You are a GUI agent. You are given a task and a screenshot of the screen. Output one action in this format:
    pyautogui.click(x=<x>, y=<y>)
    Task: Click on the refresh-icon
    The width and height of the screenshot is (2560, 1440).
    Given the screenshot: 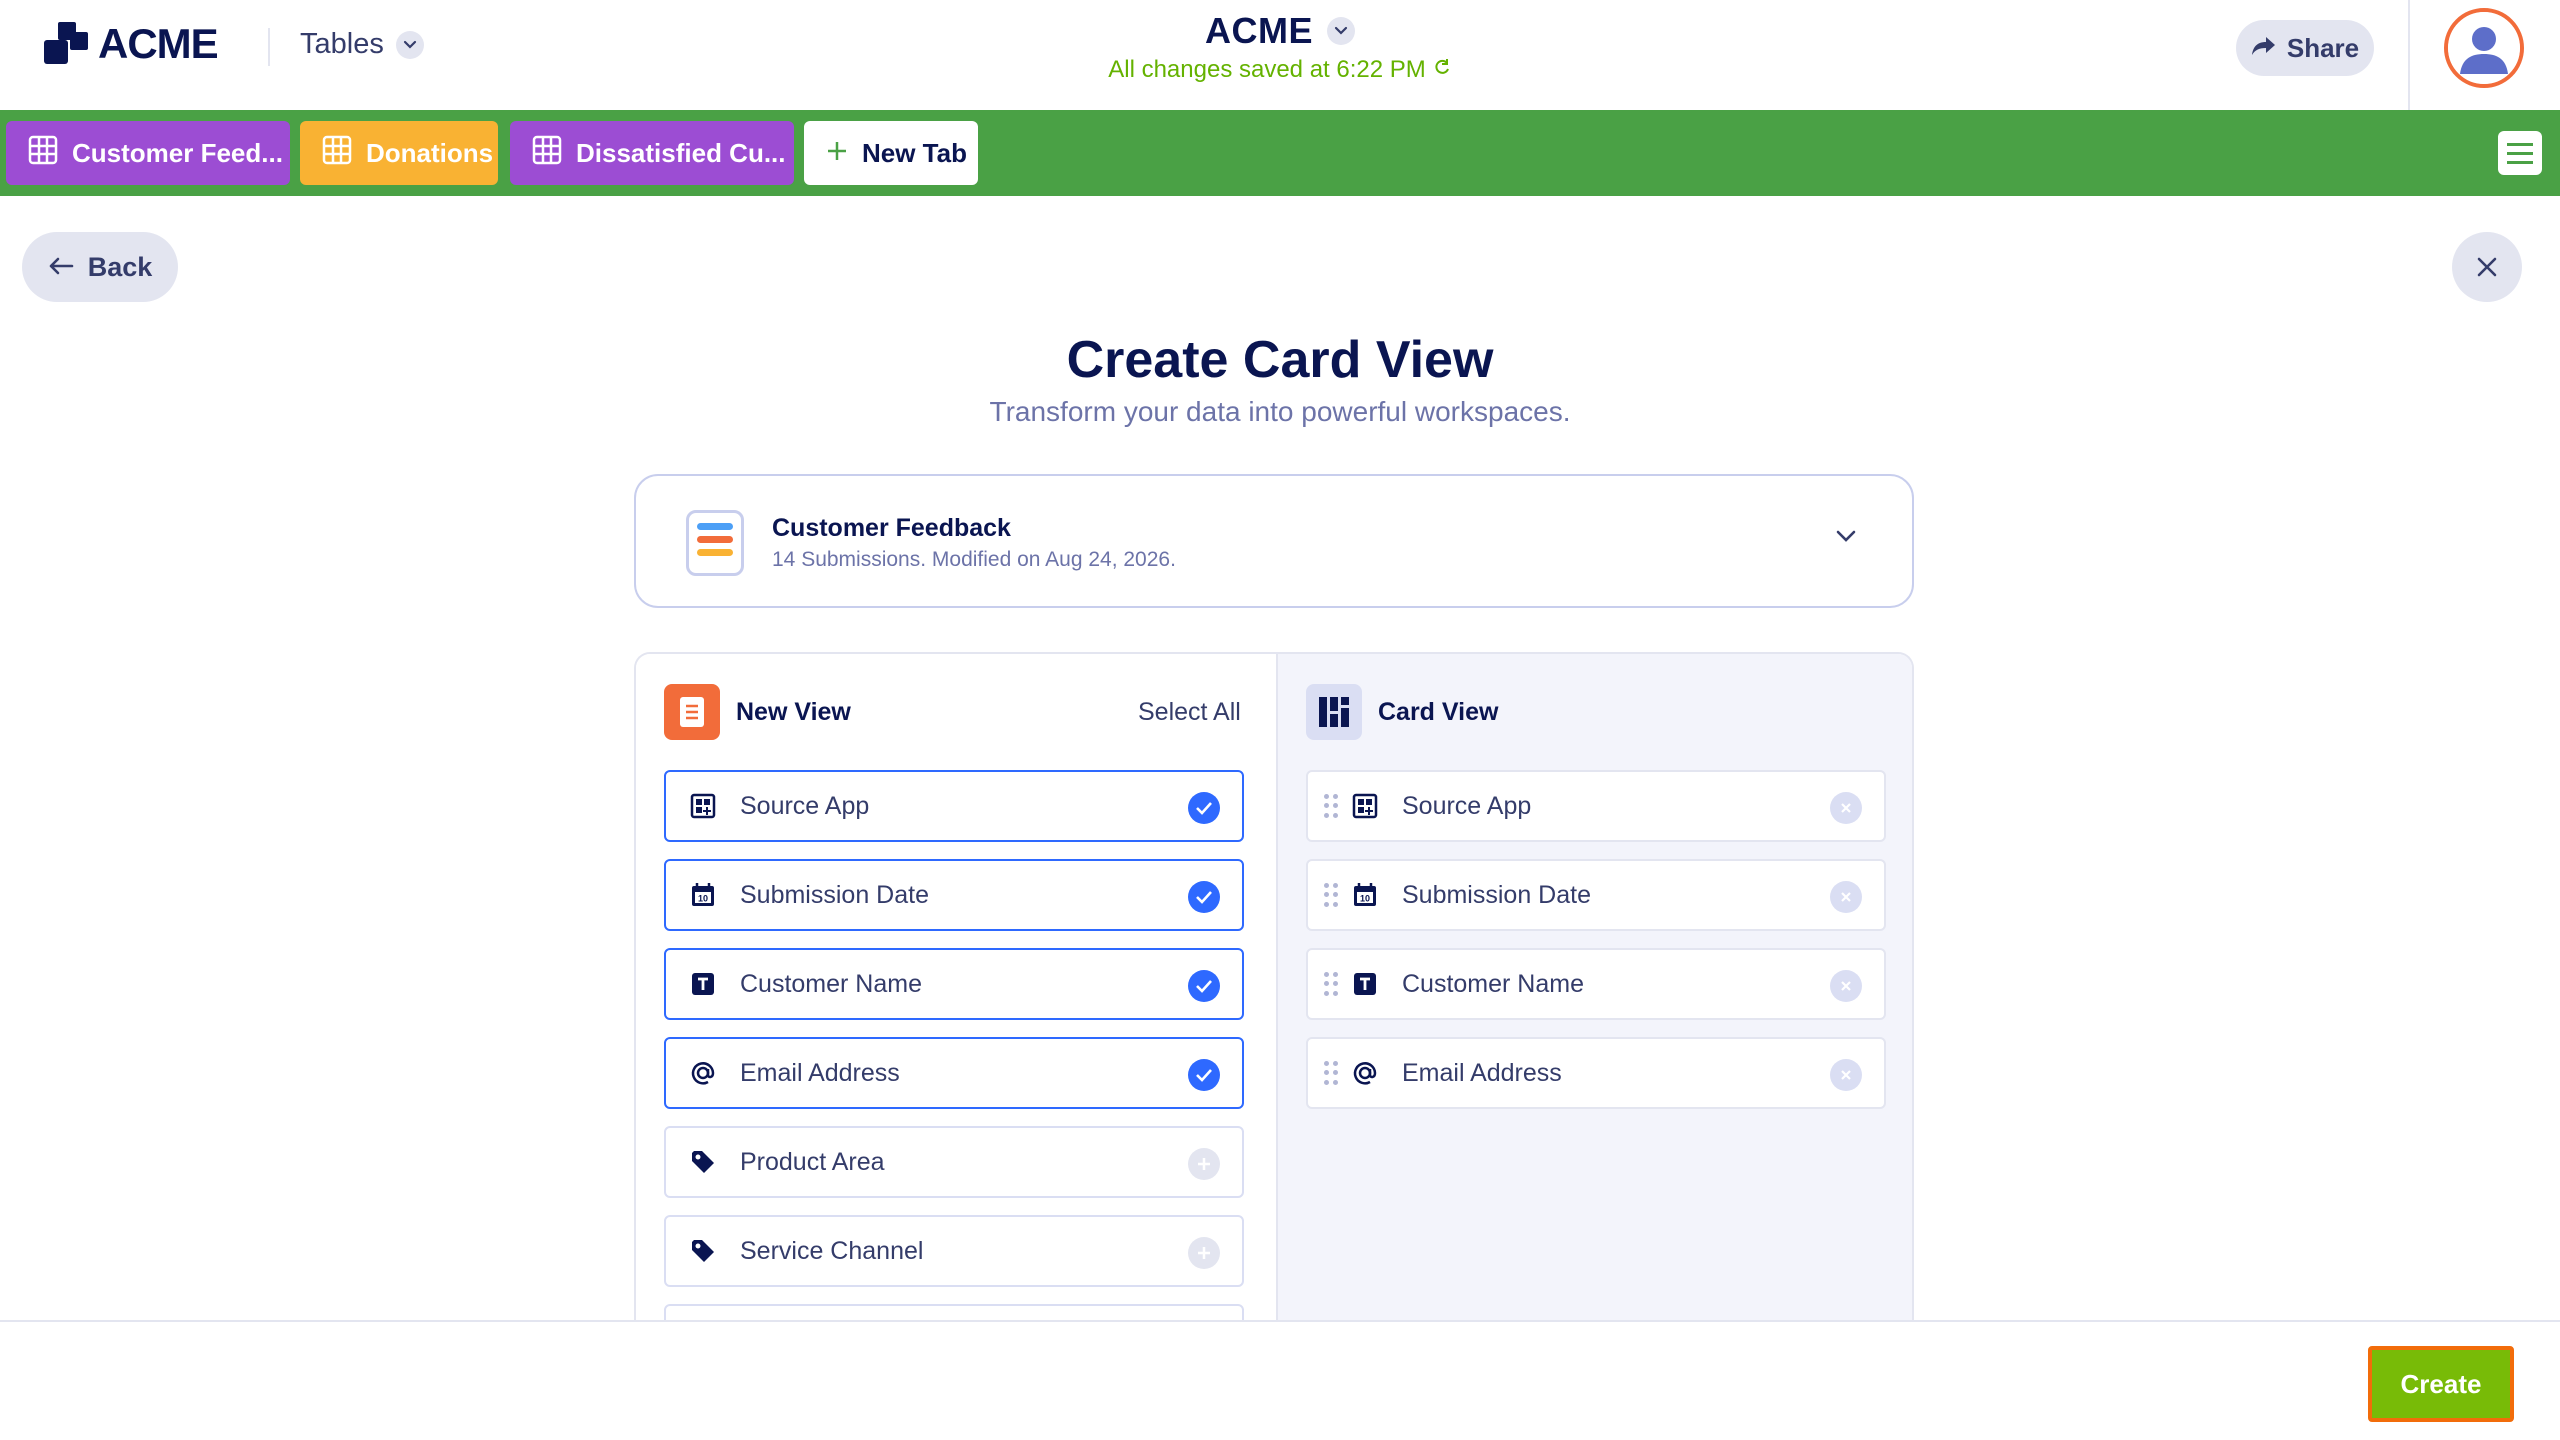 What is the action you would take?
    pyautogui.click(x=1442, y=70)
    